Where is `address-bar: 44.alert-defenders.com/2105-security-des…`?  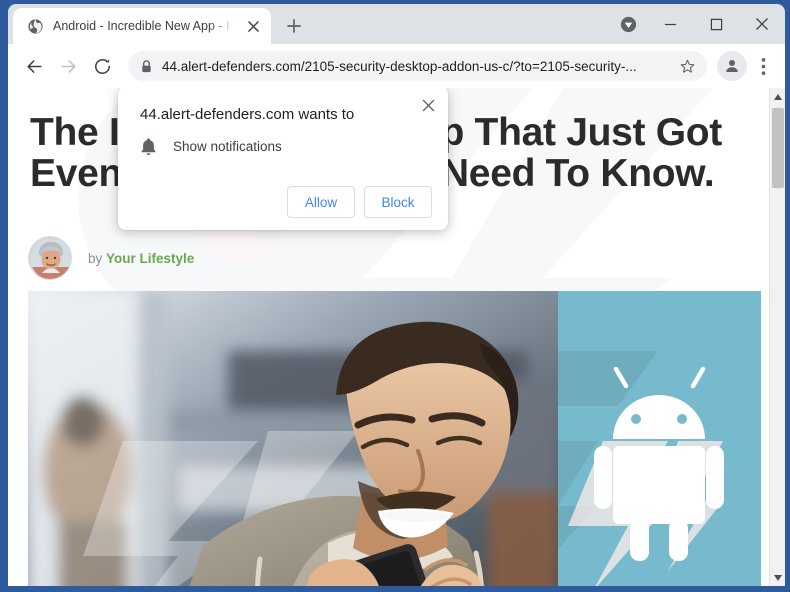 address-bar: 44.alert-defenders.com/2105-security-des… is located at coordinates (417, 66).